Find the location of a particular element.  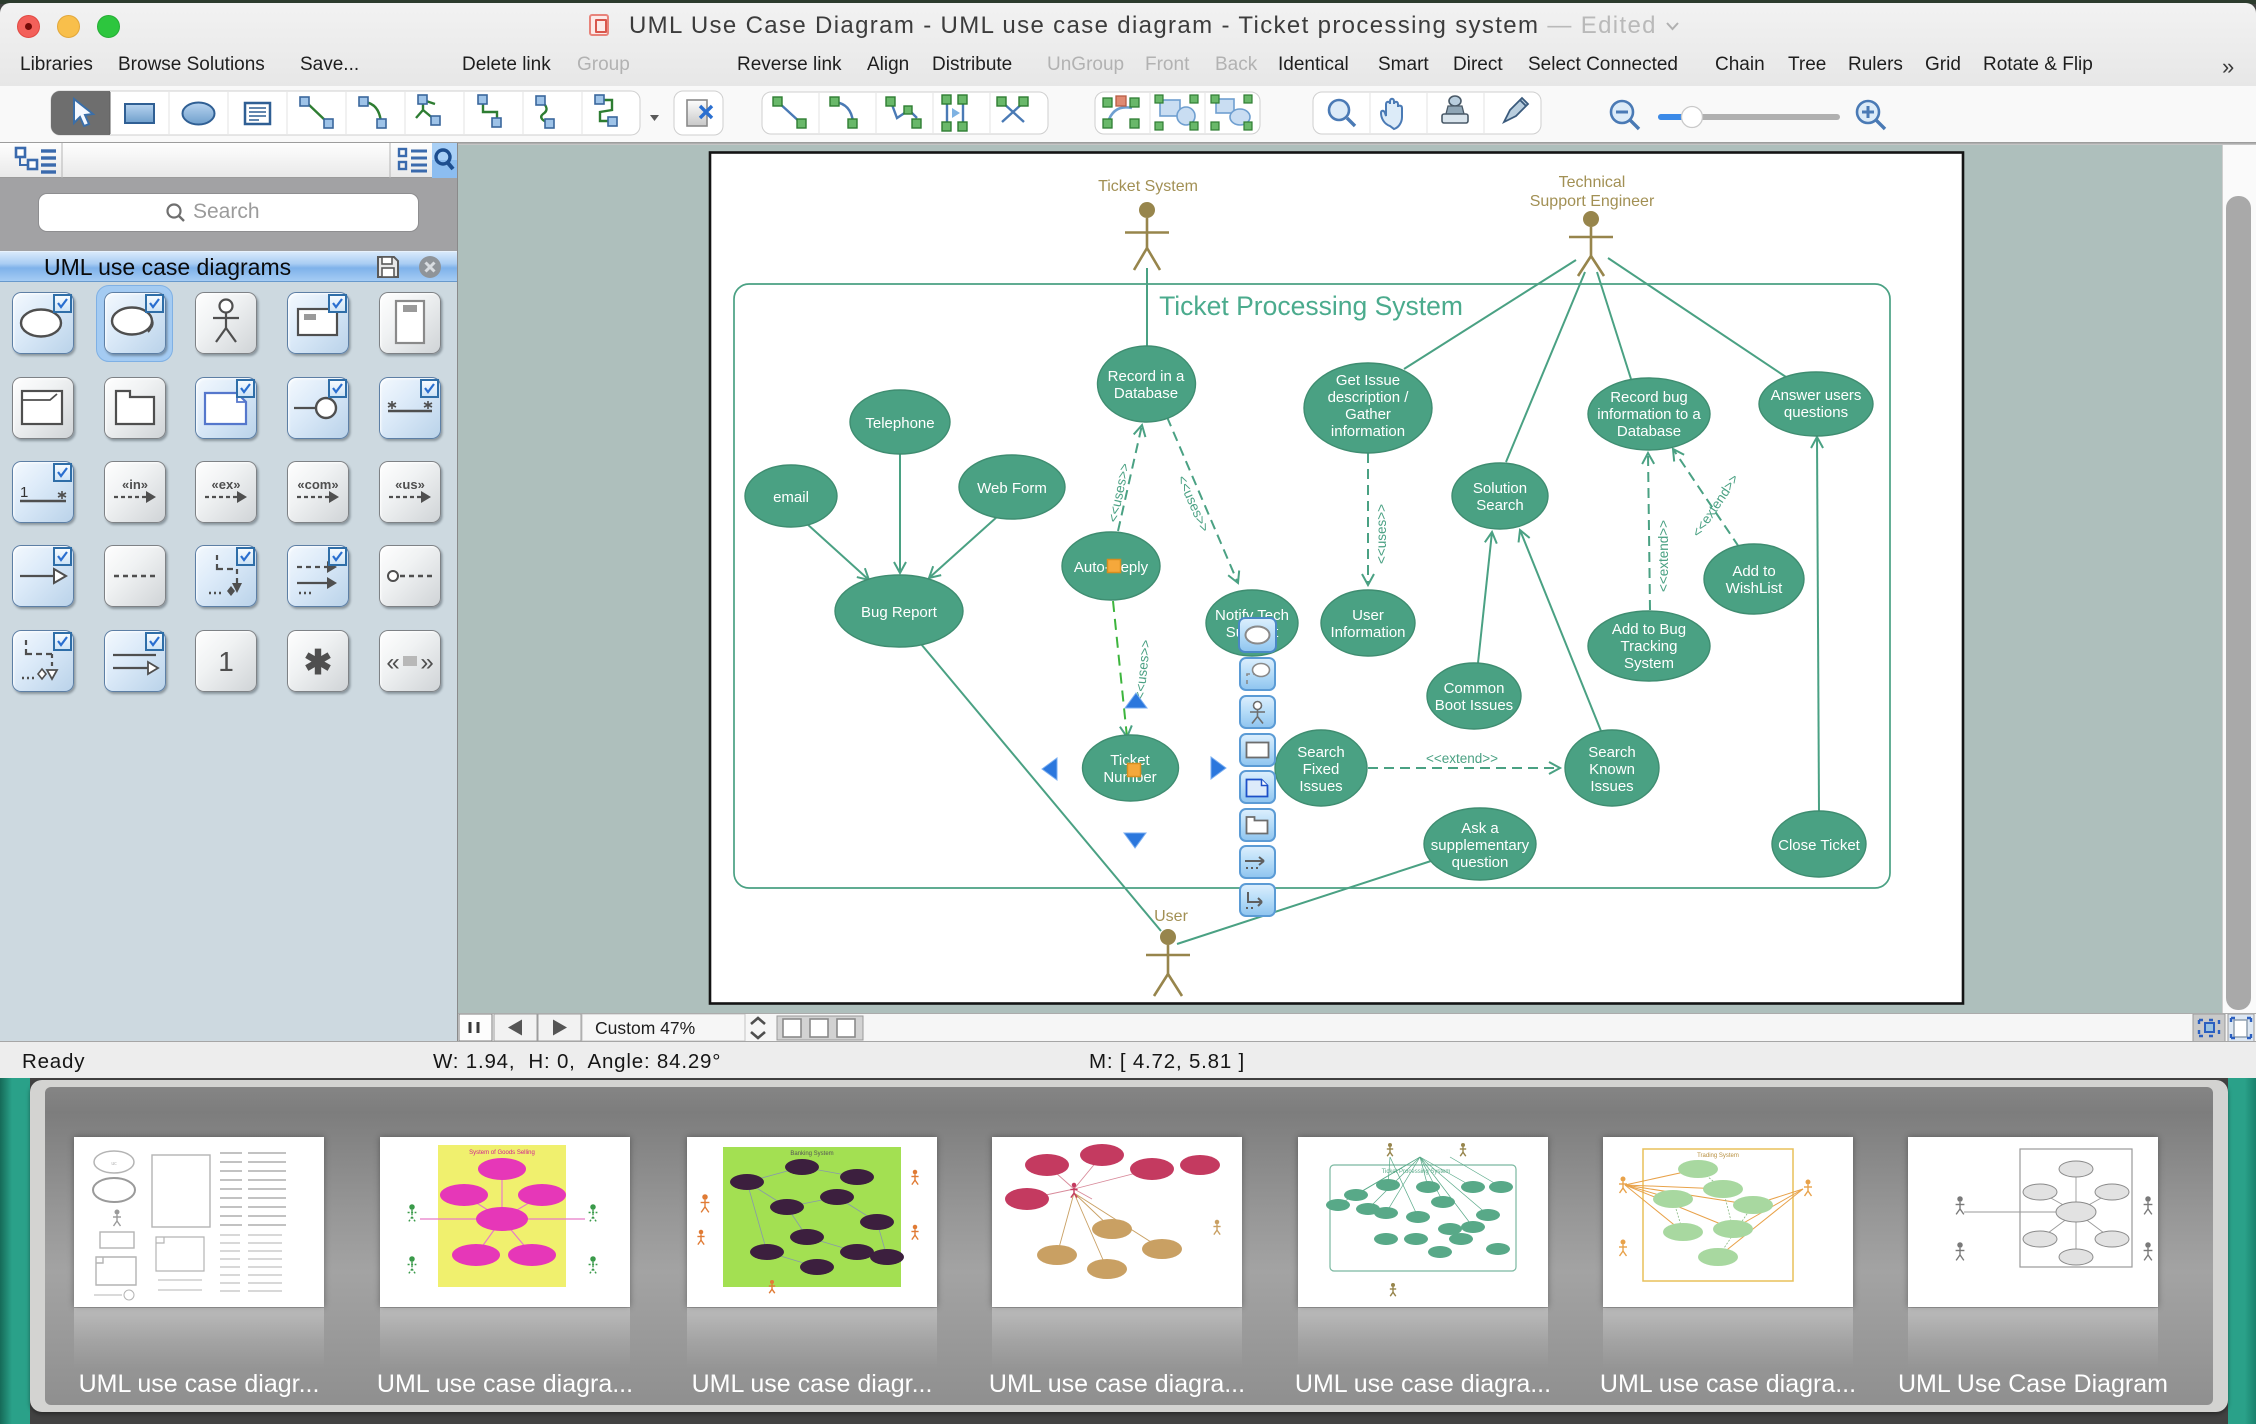

svg-text: Solution is located at coordinates (1500, 488).